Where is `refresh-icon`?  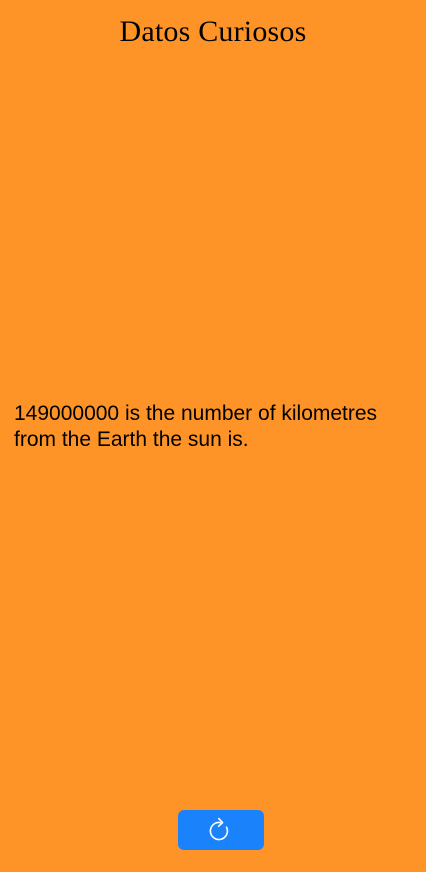
refresh-icon is located at coordinates (221, 830).